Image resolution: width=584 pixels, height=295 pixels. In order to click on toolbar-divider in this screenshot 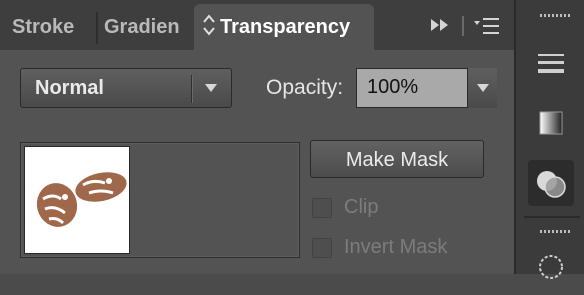, I will do `click(552, 217)`.